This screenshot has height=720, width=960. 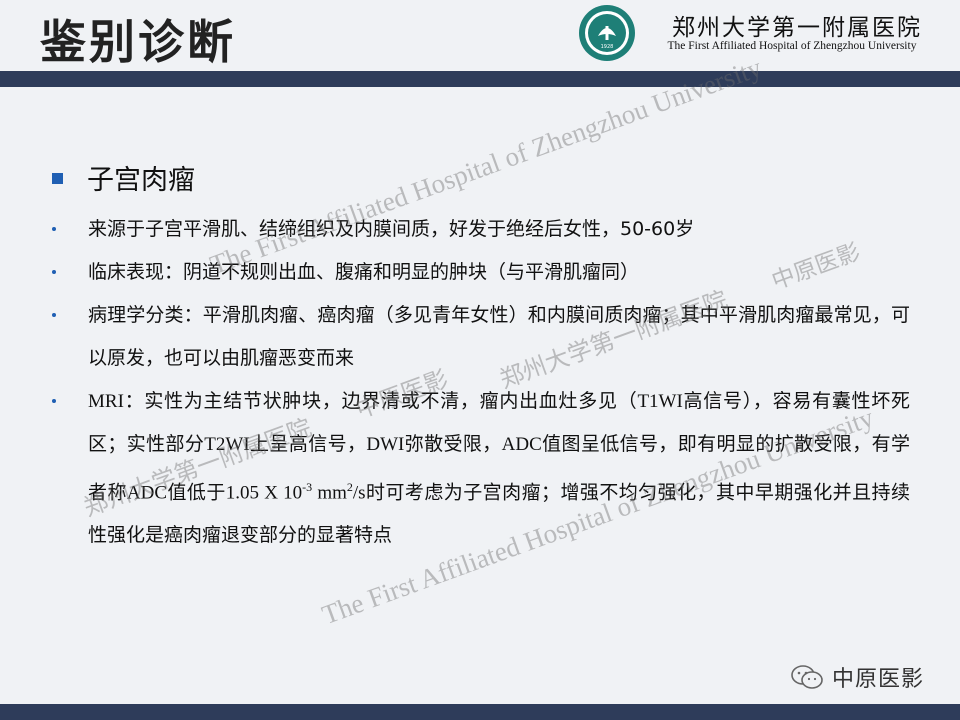 I want to click on mri-text-part: mm, so click(x=329, y=493).